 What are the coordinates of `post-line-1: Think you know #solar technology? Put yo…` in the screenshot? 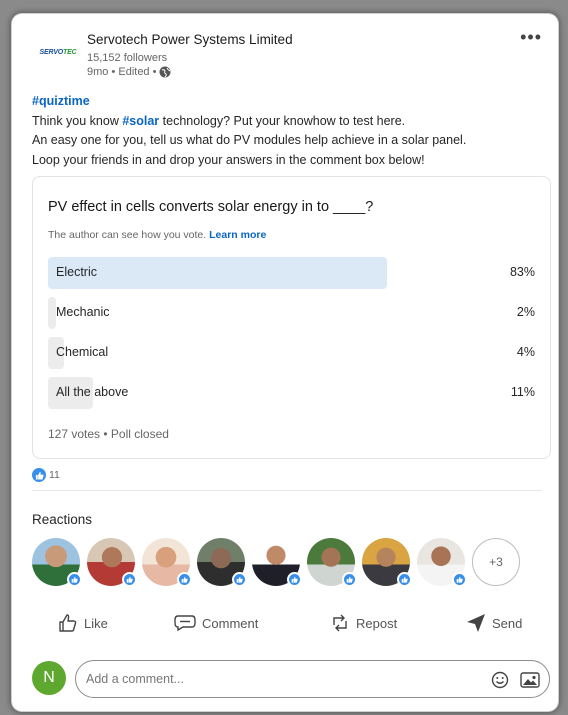 It's located at (287, 122).